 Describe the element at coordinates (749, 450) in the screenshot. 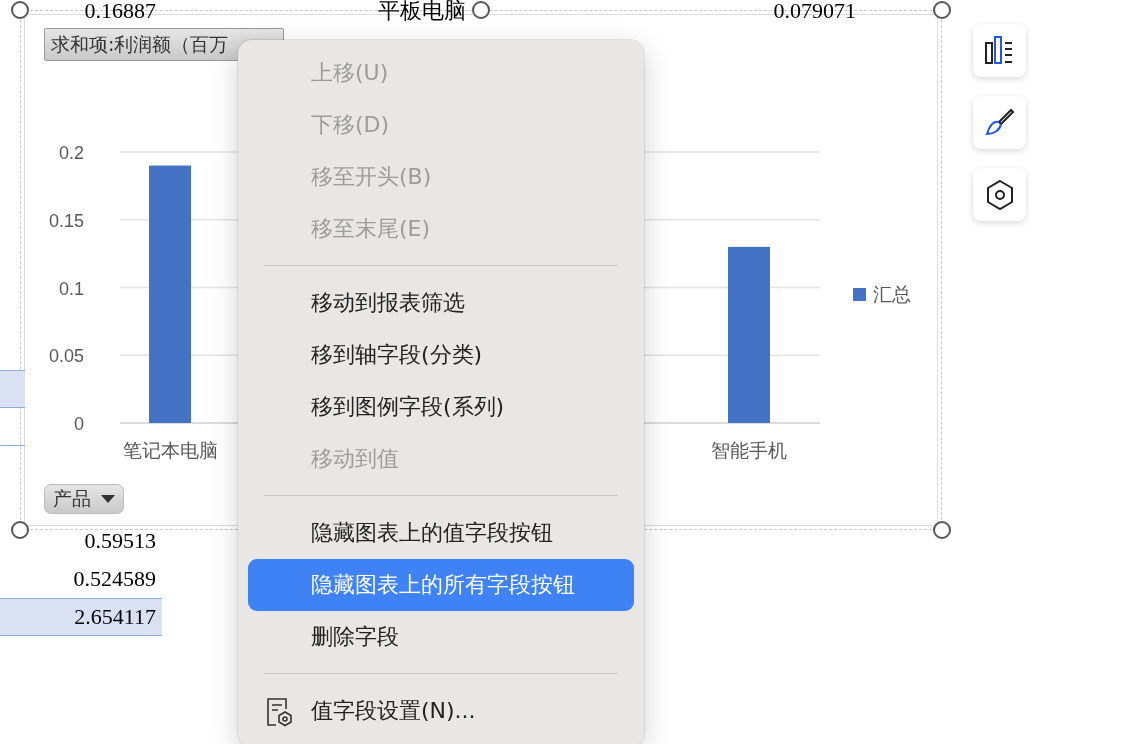

I see `category-label: 智能手机` at that location.